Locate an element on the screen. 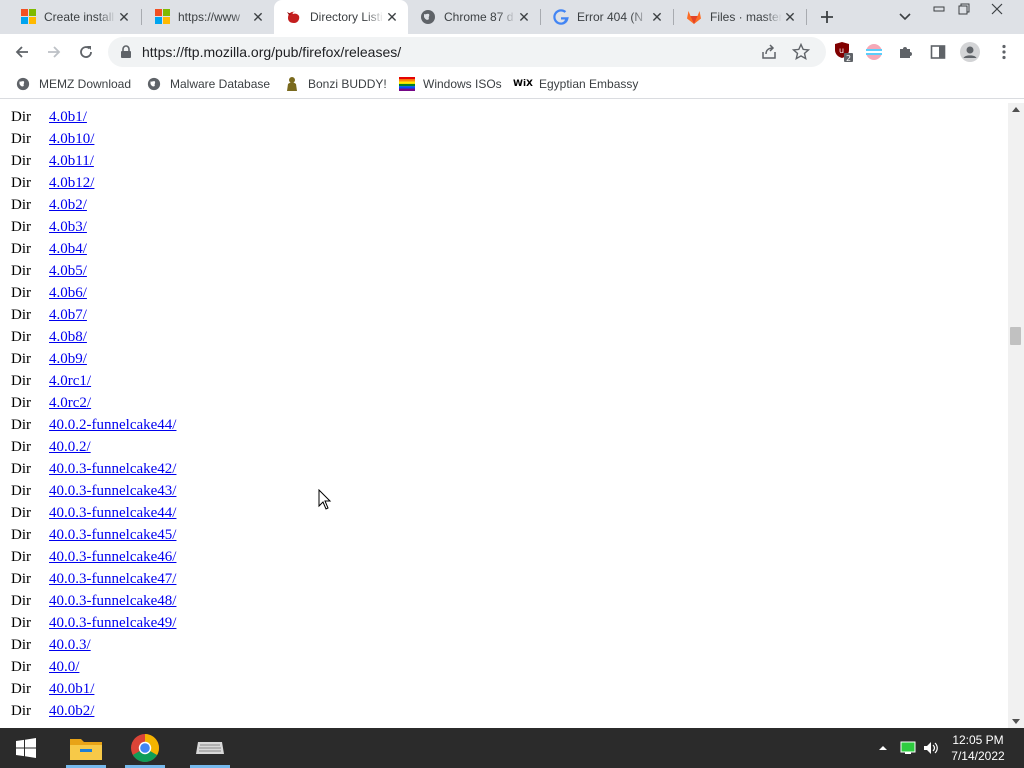 This screenshot has height=768, width=1024. minimize-button is located at coordinates (939, 8).